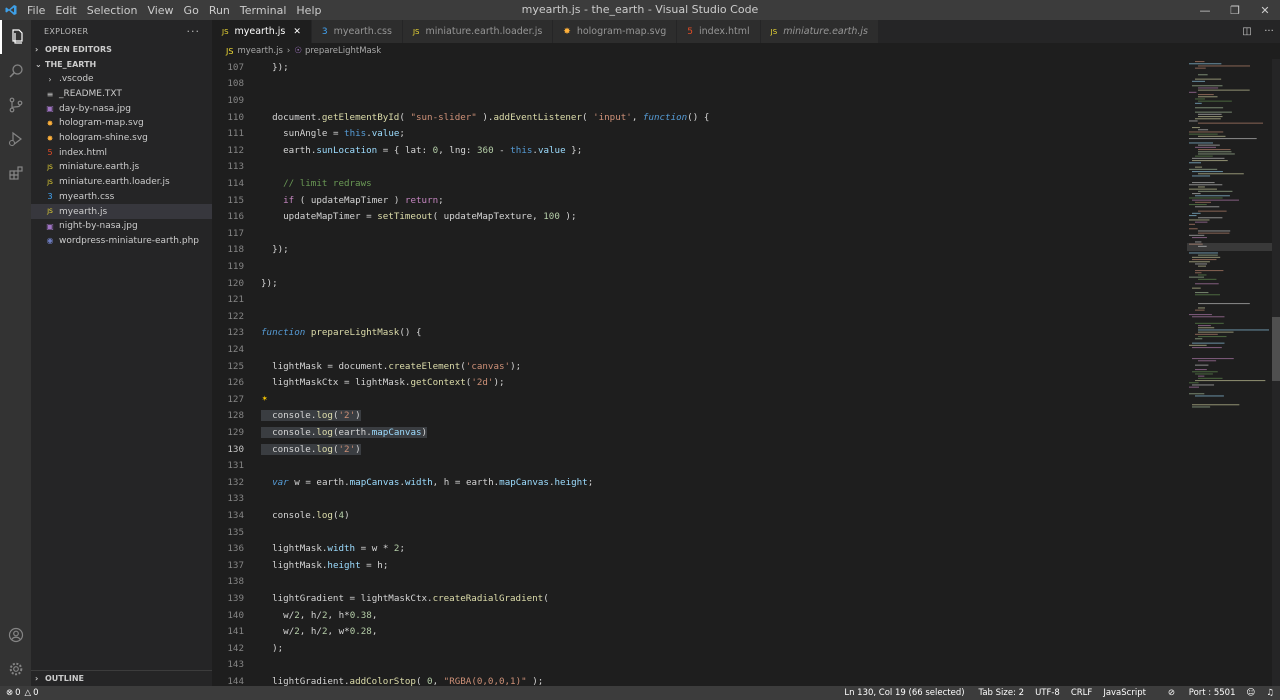 This screenshot has height=700, width=1280. What do you see at coordinates (121, 108) in the screenshot?
I see `file-tree-item: ▣ day-by-nasa.jpg` at bounding box center [121, 108].